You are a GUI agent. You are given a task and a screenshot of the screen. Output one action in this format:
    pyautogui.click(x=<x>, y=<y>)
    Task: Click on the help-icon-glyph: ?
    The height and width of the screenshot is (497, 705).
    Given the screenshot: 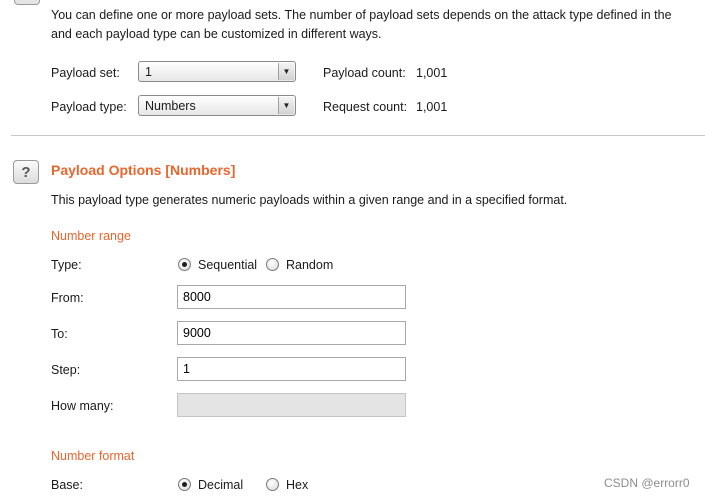 What is the action you would take?
    pyautogui.click(x=26, y=172)
    